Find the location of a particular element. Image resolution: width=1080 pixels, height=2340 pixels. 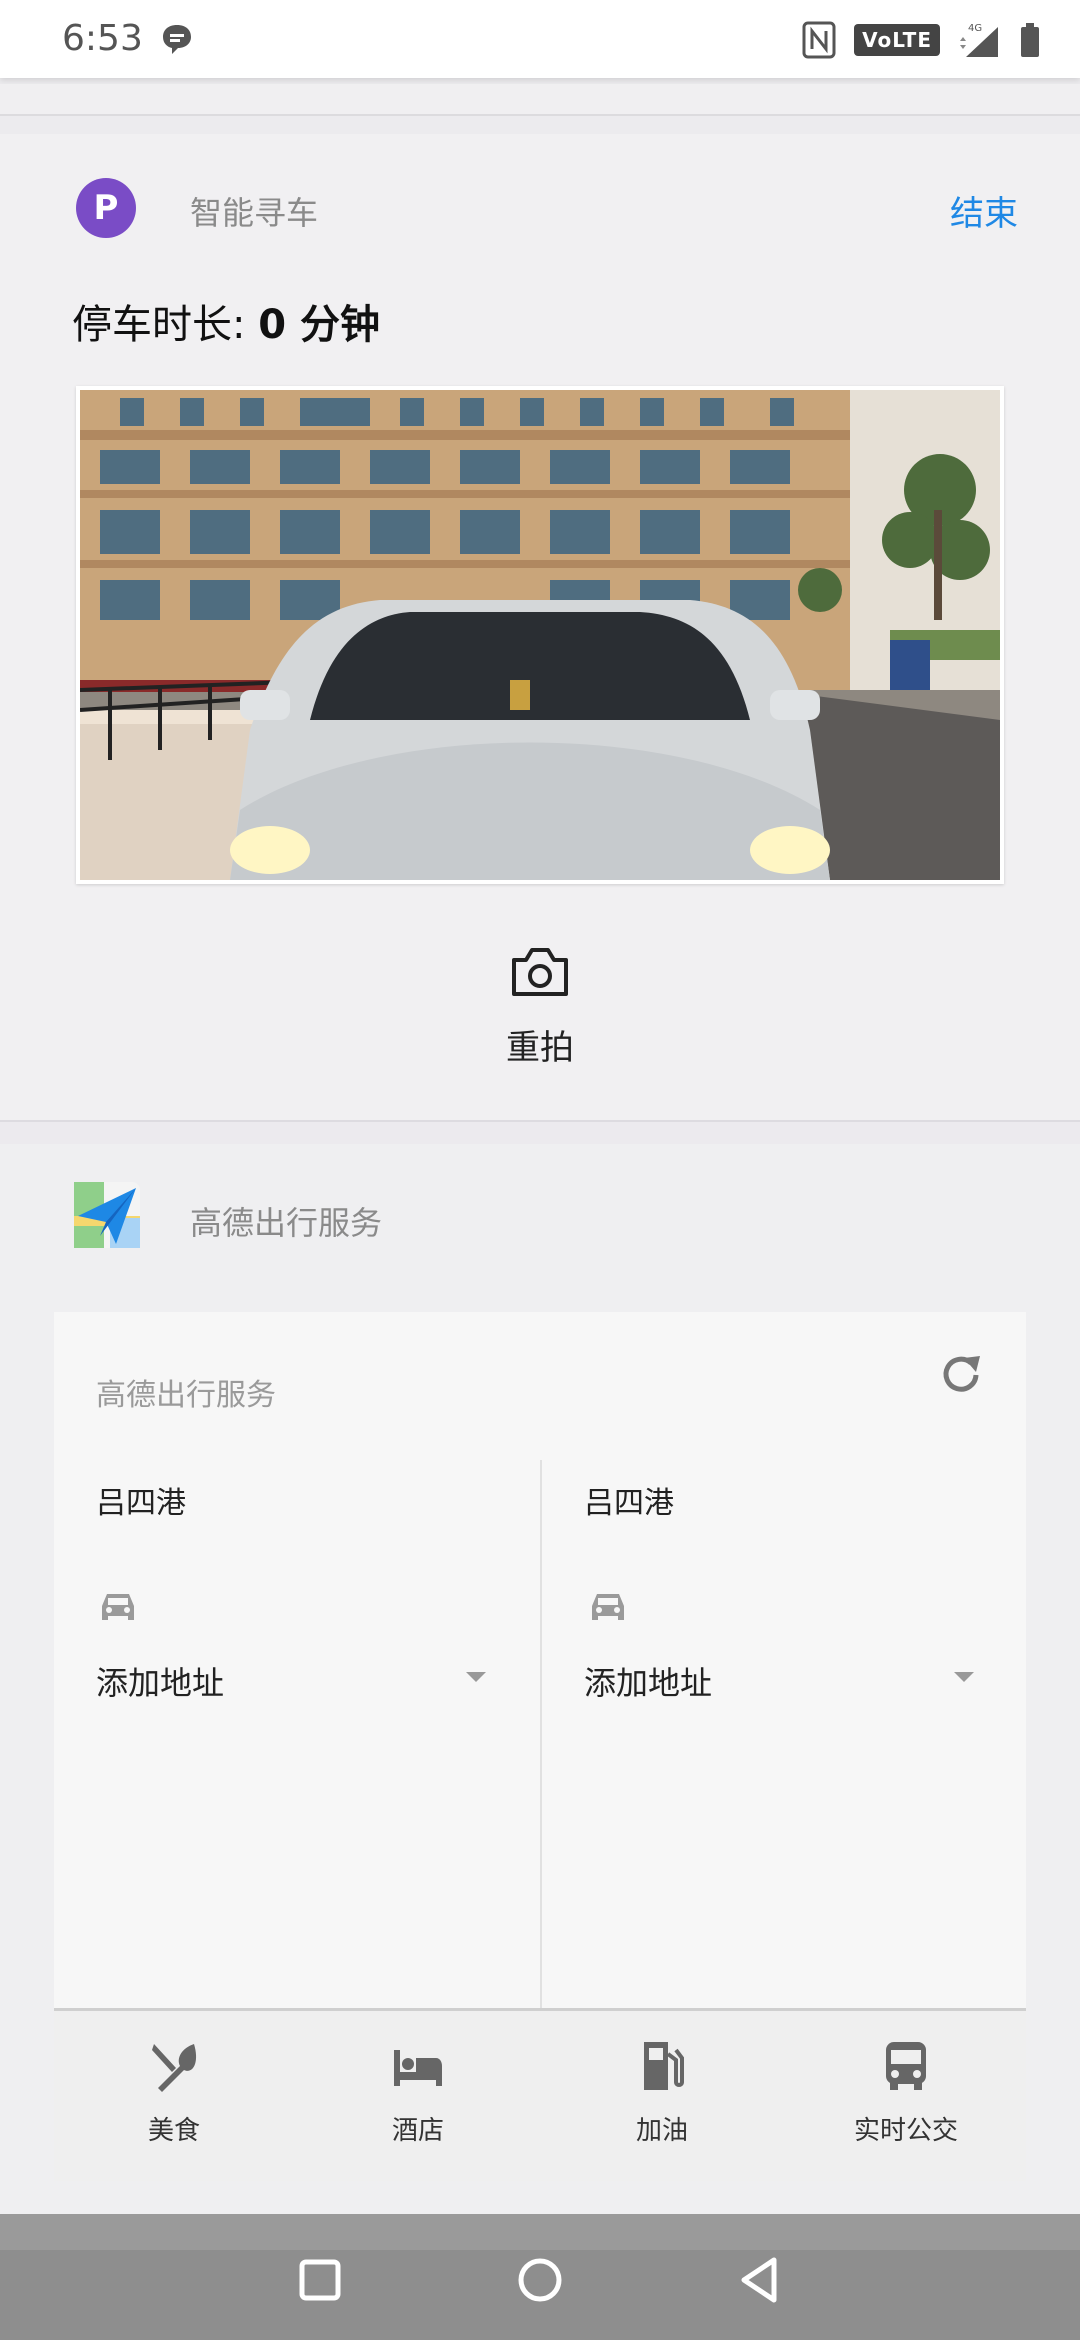

signal-icon: 4G is located at coordinates (979, 40).